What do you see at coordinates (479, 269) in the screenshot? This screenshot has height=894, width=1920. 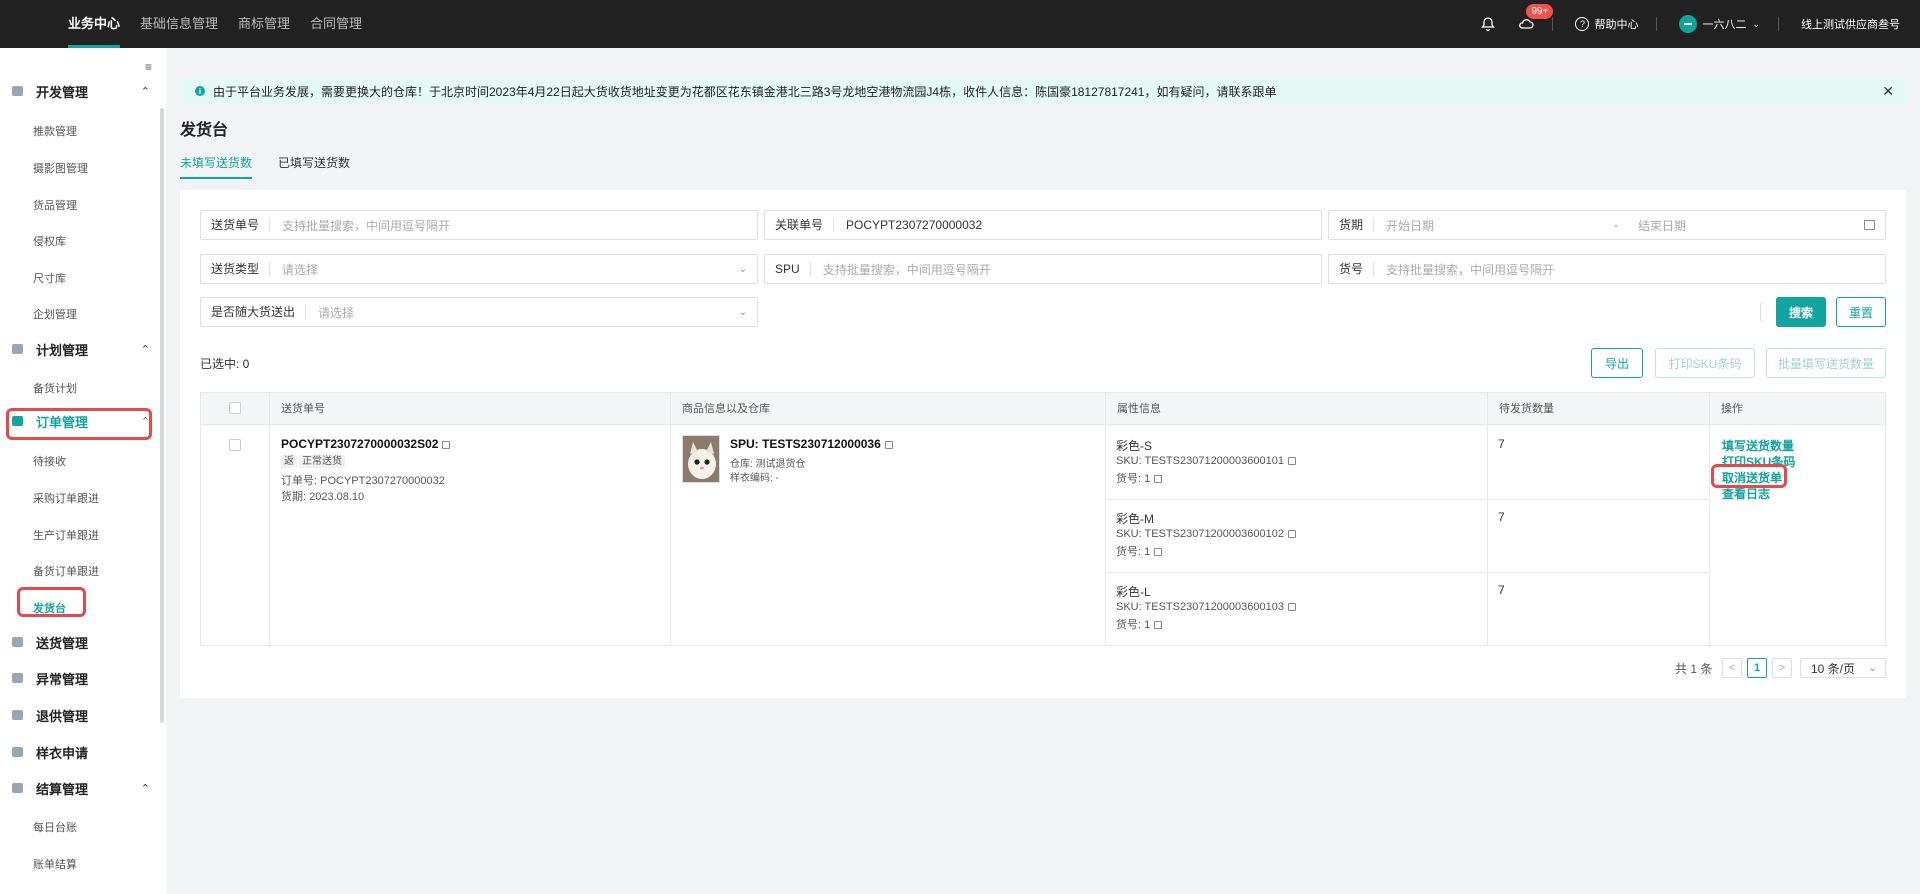 I see `delivery-type-select: 送货类型 请选择 ⌄` at bounding box center [479, 269].